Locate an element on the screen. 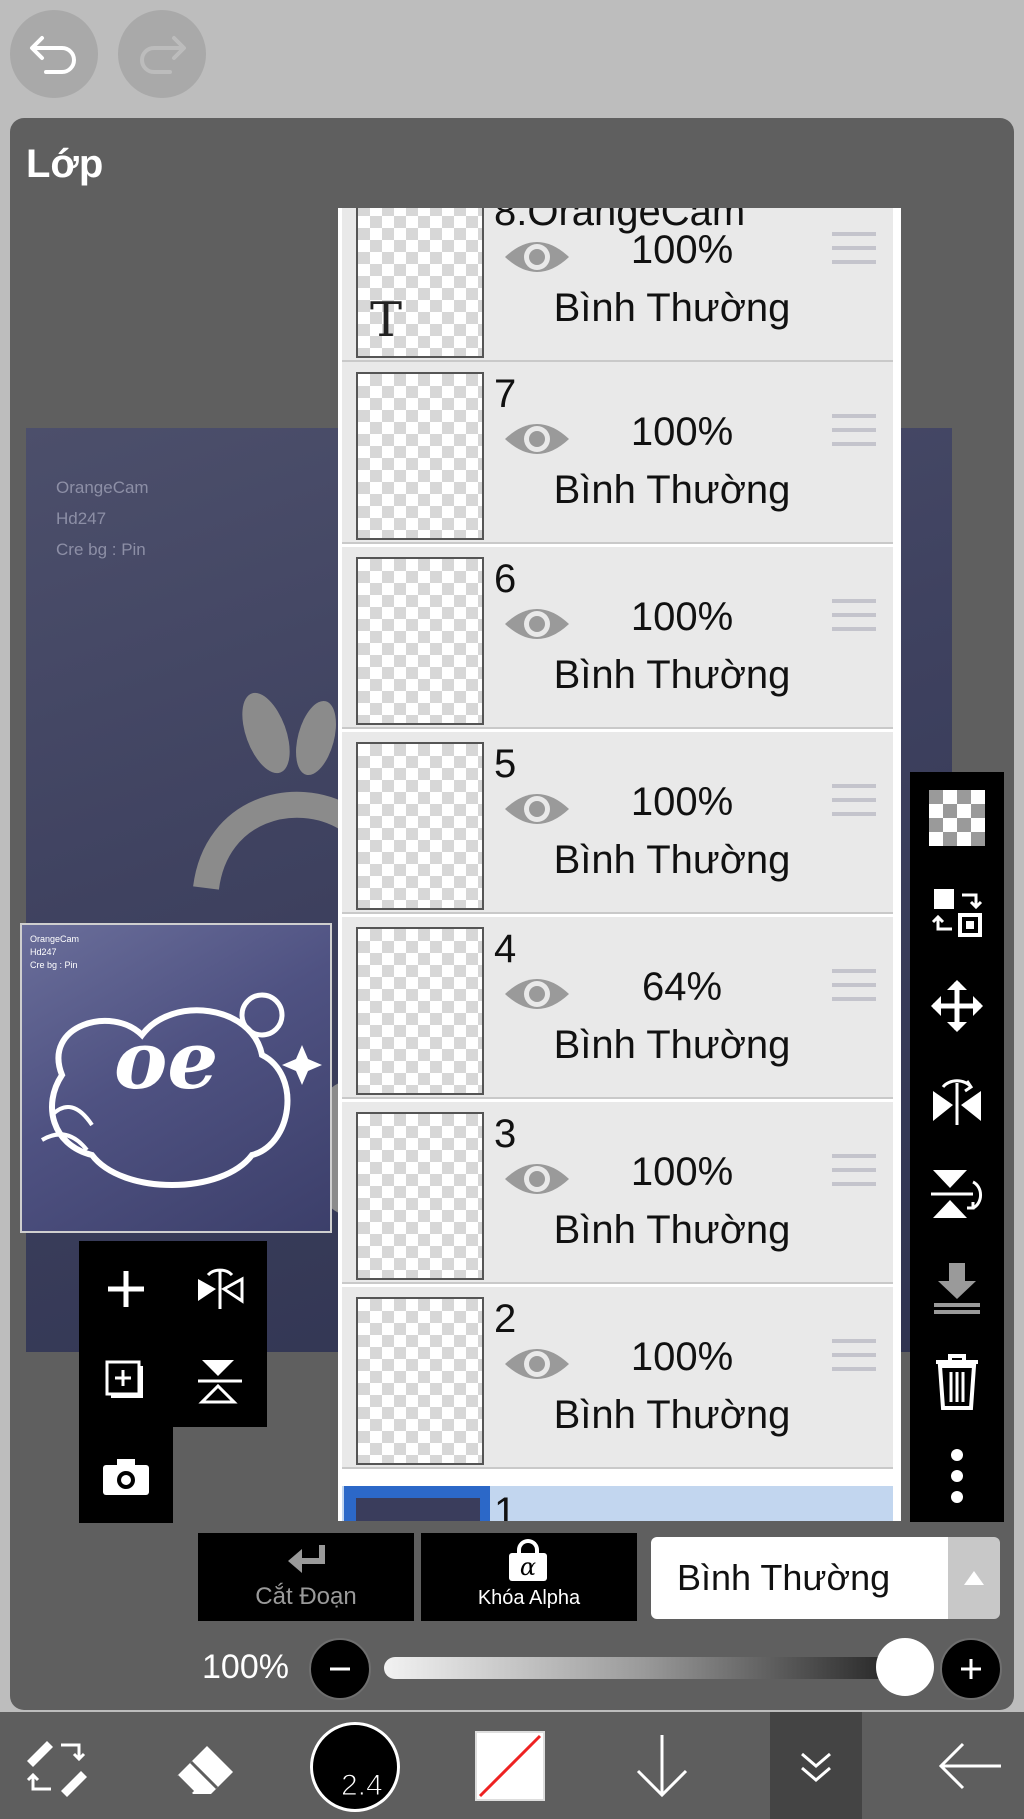  undo-arrow-icon is located at coordinates (53, 55).